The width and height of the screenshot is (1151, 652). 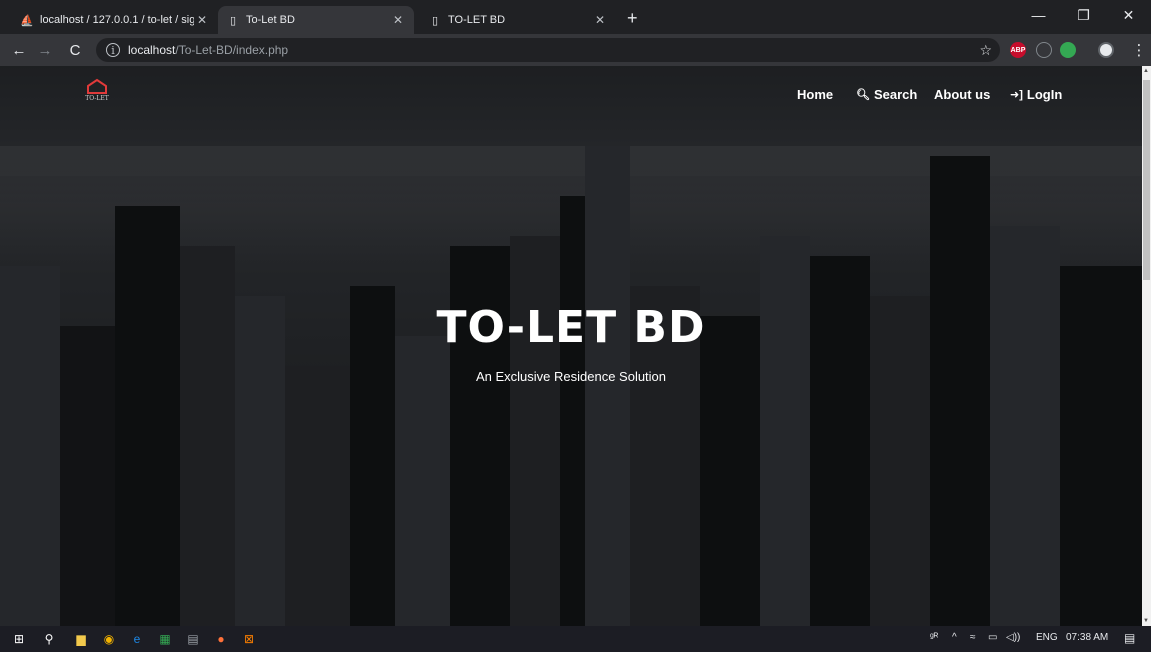 I want to click on tab-to-let-bd-2: ▯ TO-LET BD ✕, so click(x=518, y=20).